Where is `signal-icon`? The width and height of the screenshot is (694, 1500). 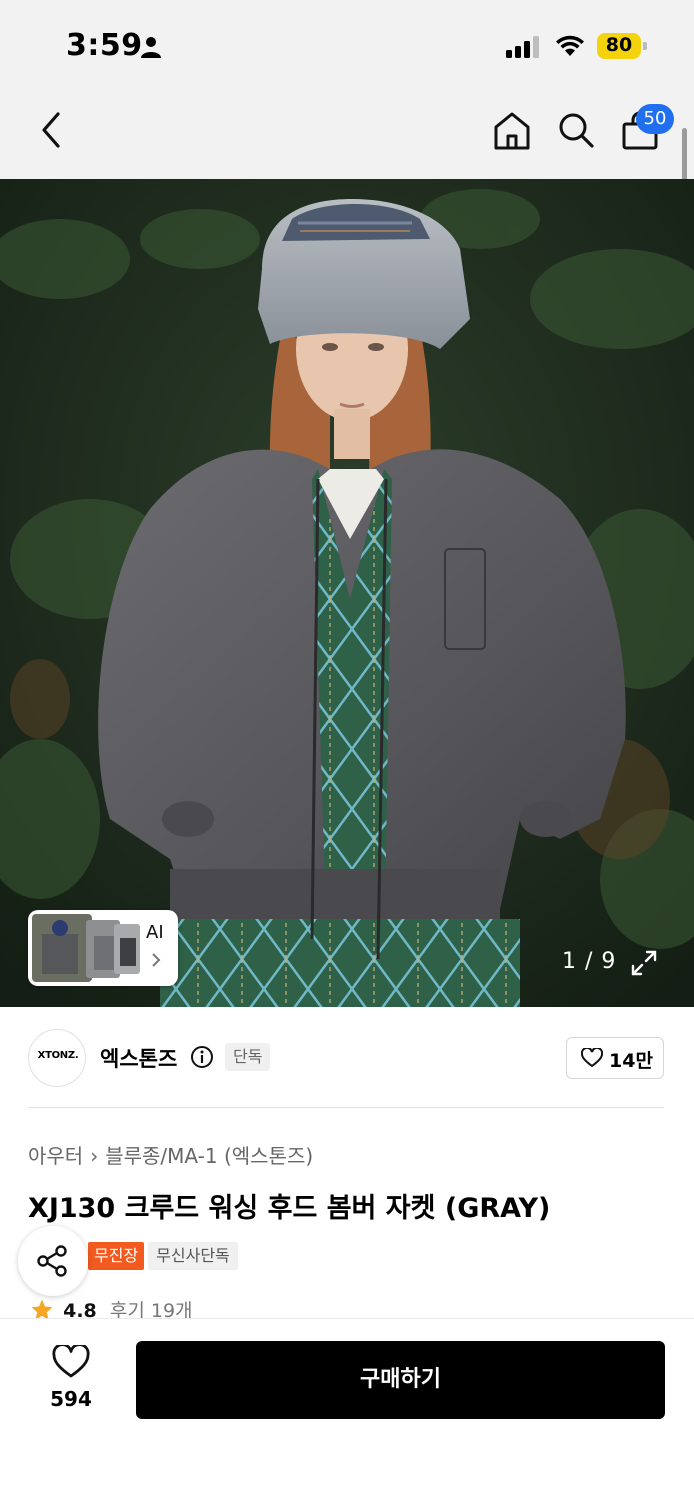 signal-icon is located at coordinates (522, 47).